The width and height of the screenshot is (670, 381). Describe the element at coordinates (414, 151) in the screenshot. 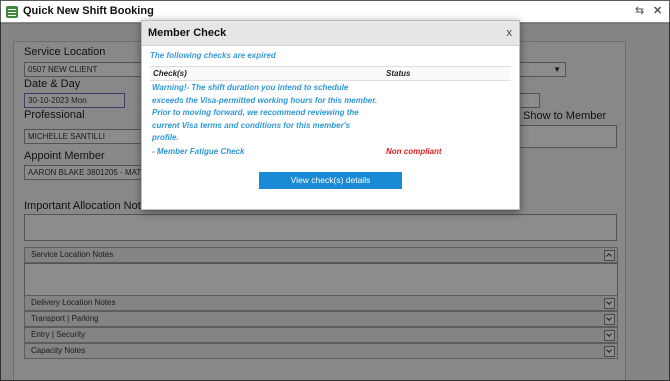

I see `check-status: Non compliant` at that location.